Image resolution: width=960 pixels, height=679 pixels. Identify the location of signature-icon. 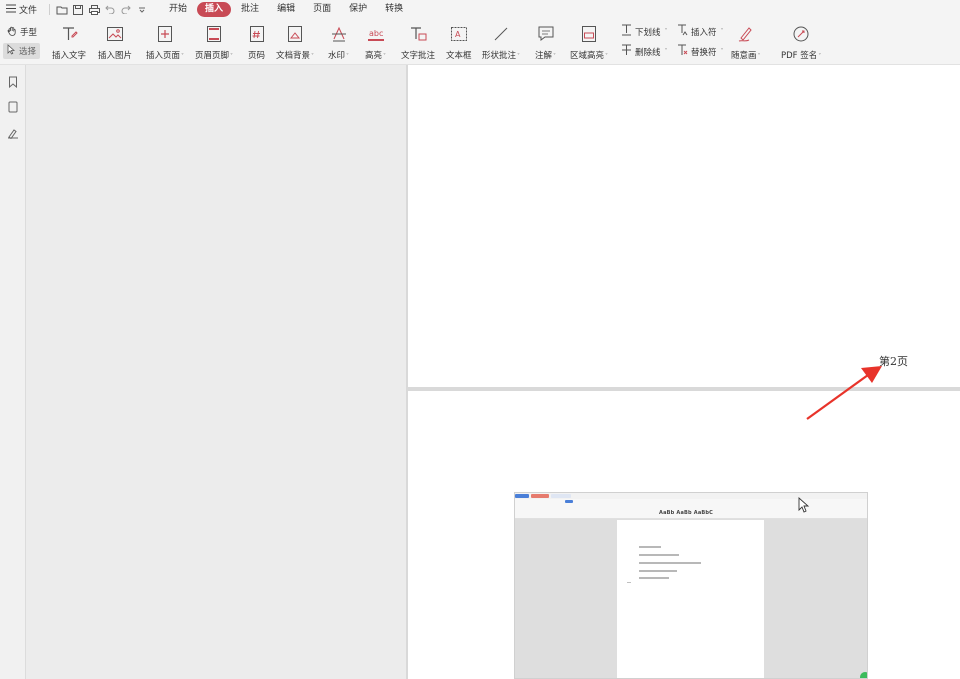
(801, 34).